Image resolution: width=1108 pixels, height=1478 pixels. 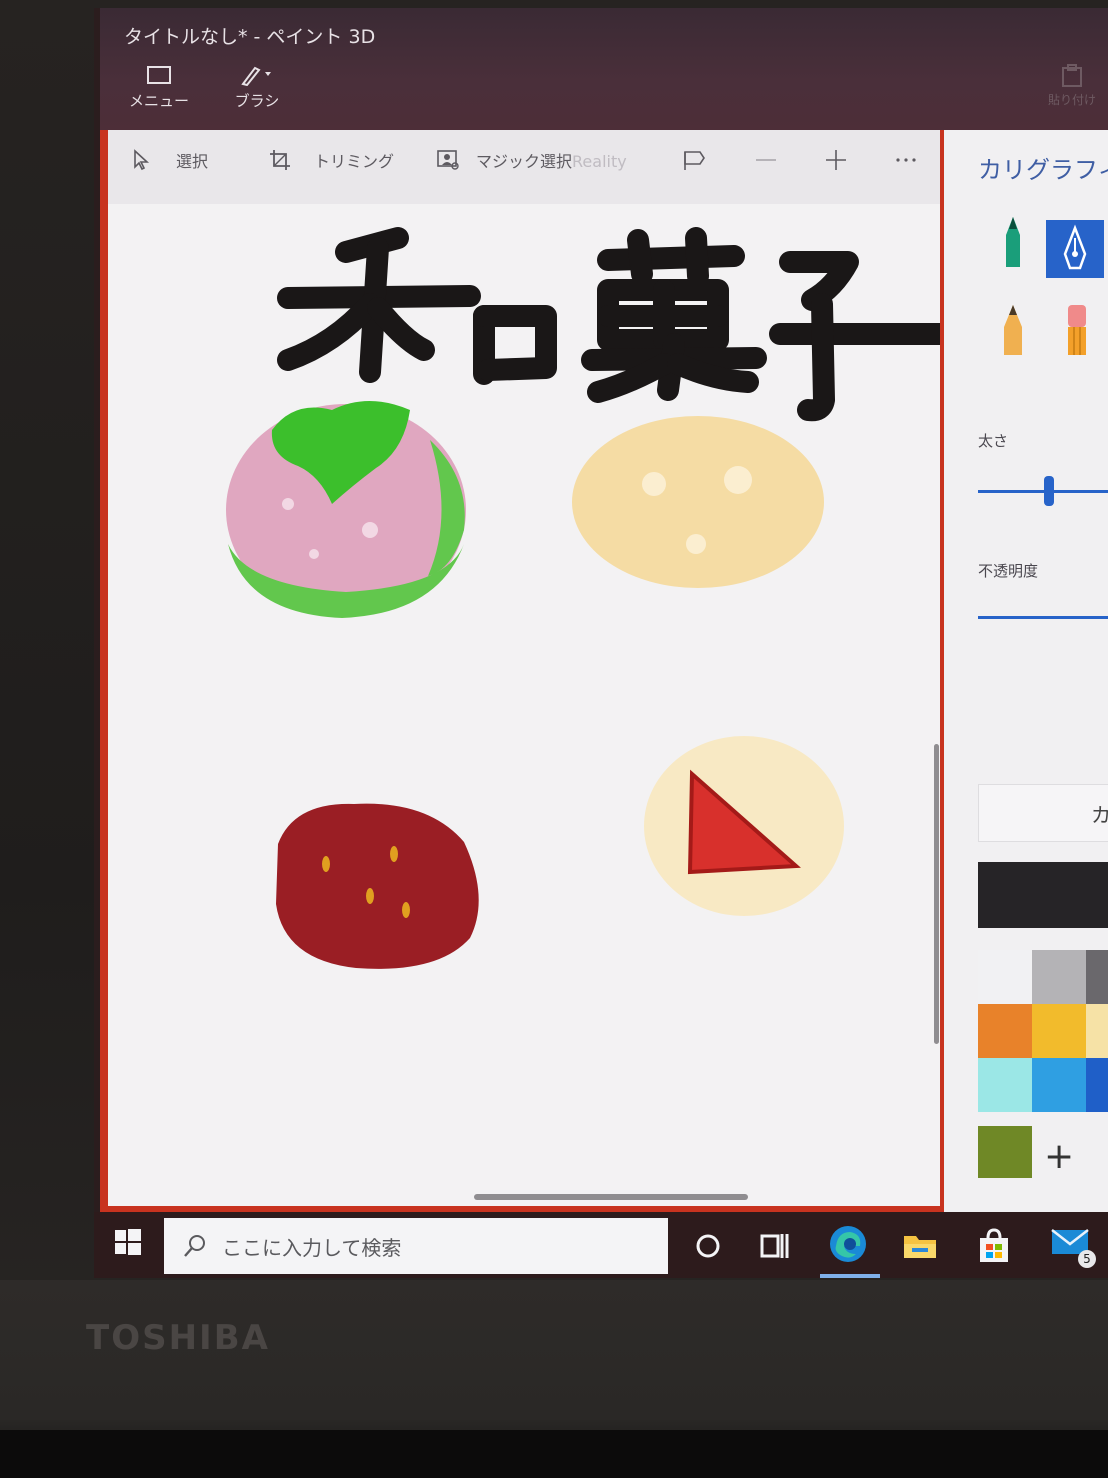 I want to click on magic-select-label: マジック選択, so click(x=524, y=161).